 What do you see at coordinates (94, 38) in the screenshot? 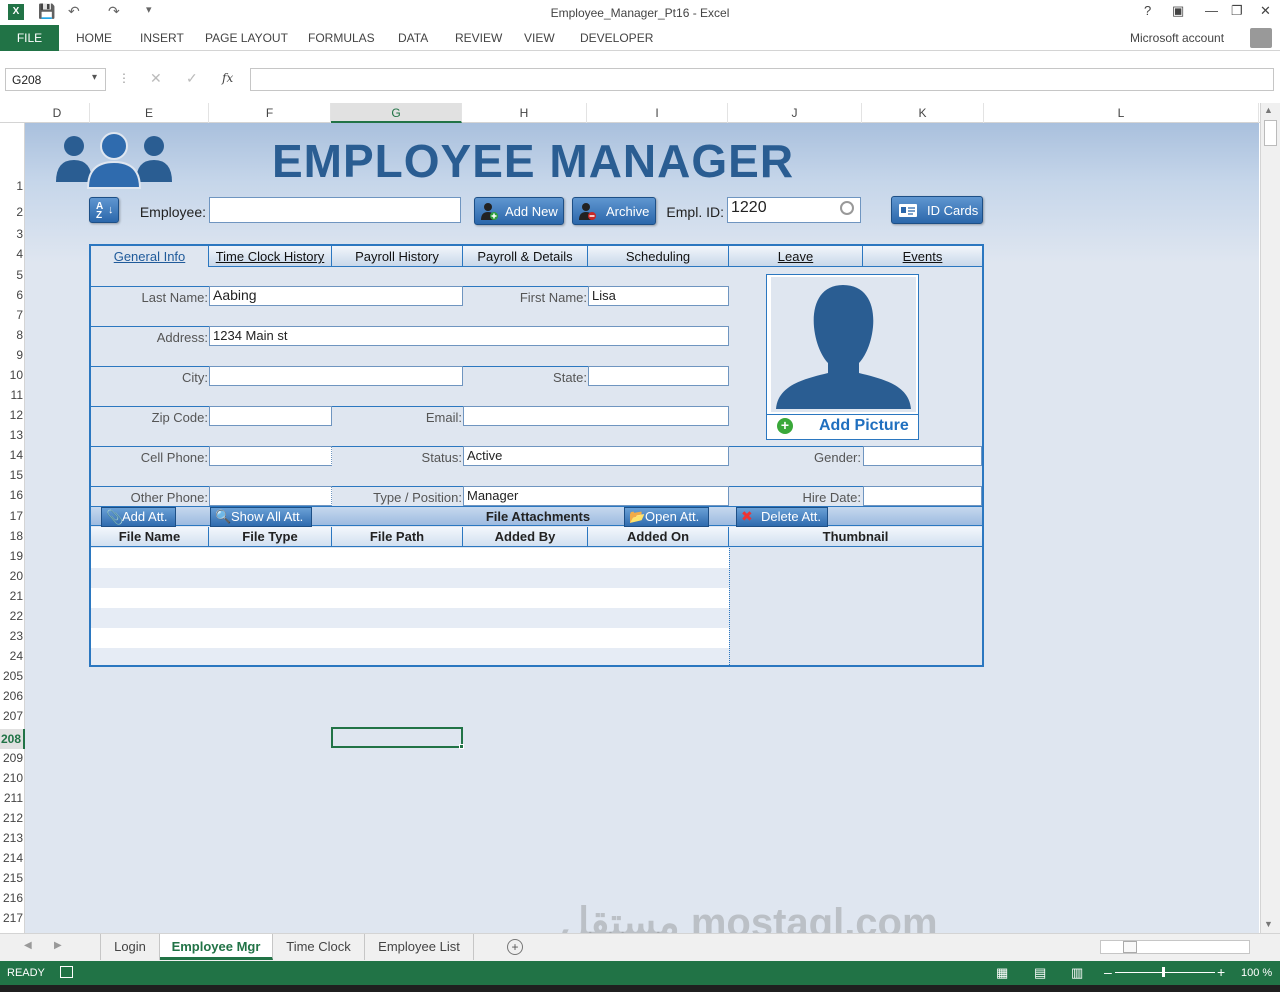
I see `tab-home: HOME` at bounding box center [94, 38].